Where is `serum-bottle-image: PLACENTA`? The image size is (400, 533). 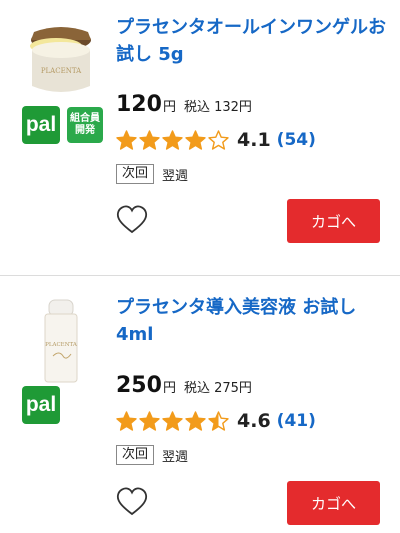
serum-bottle-image: PLACENTA is located at coordinates (61, 341).